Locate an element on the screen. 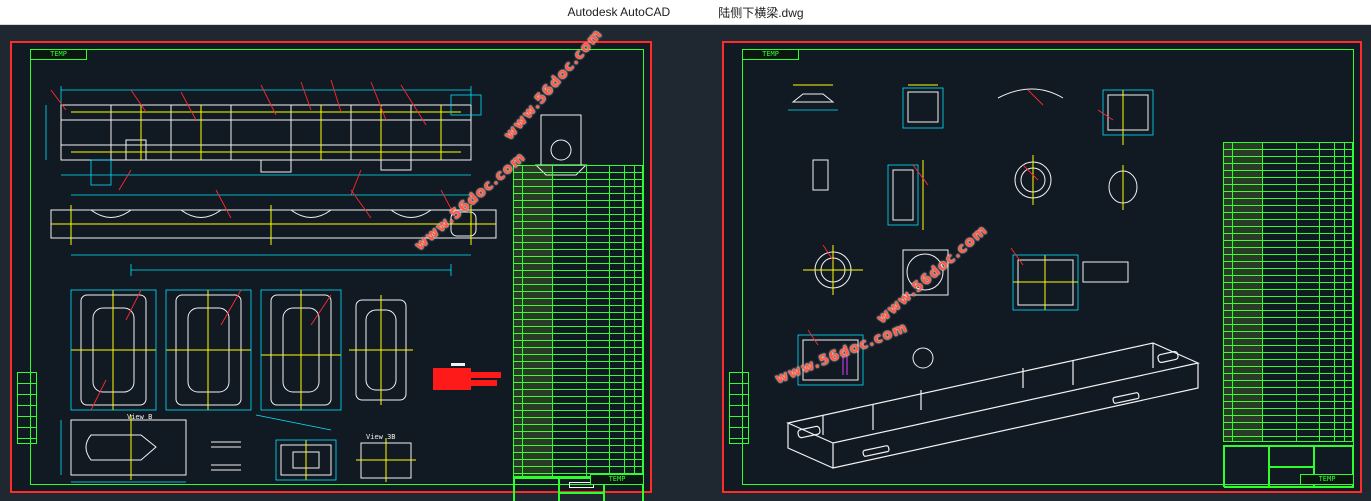 The height and width of the screenshot is (501, 1371). bom-table-left is located at coordinates (578, 321).